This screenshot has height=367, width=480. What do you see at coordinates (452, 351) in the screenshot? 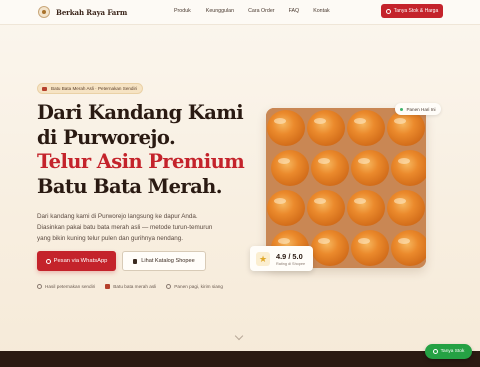
I see `floating-whatsapp-label: Tanya Stok` at bounding box center [452, 351].